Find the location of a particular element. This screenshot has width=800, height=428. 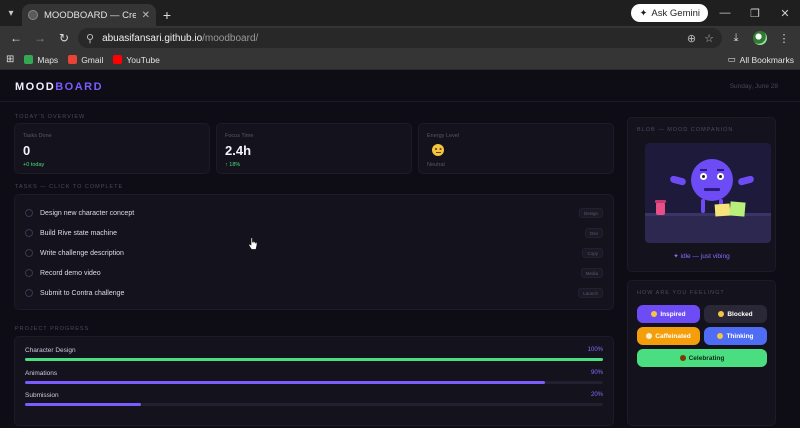

restore-icon: ❐ is located at coordinates (755, 13).